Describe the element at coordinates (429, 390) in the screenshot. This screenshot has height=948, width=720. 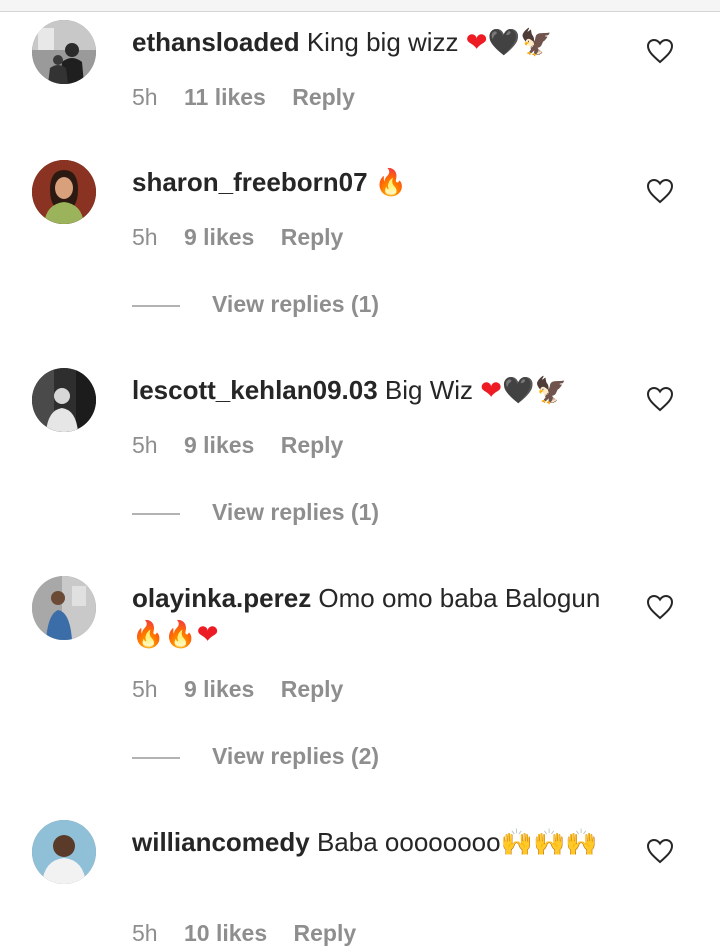
I see `comment-text: Big Wiz` at that location.